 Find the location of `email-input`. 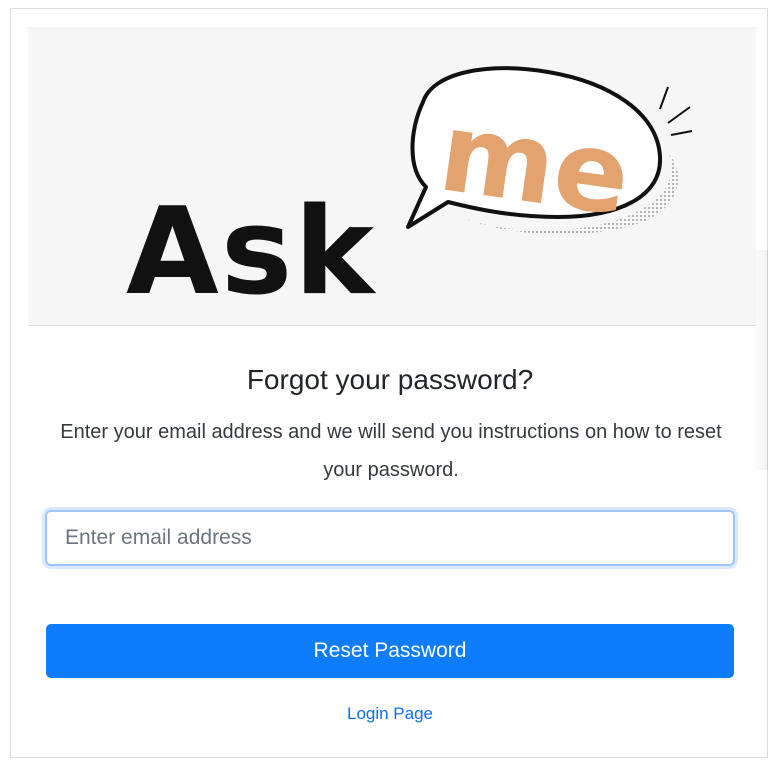

email-input is located at coordinates (390, 538).